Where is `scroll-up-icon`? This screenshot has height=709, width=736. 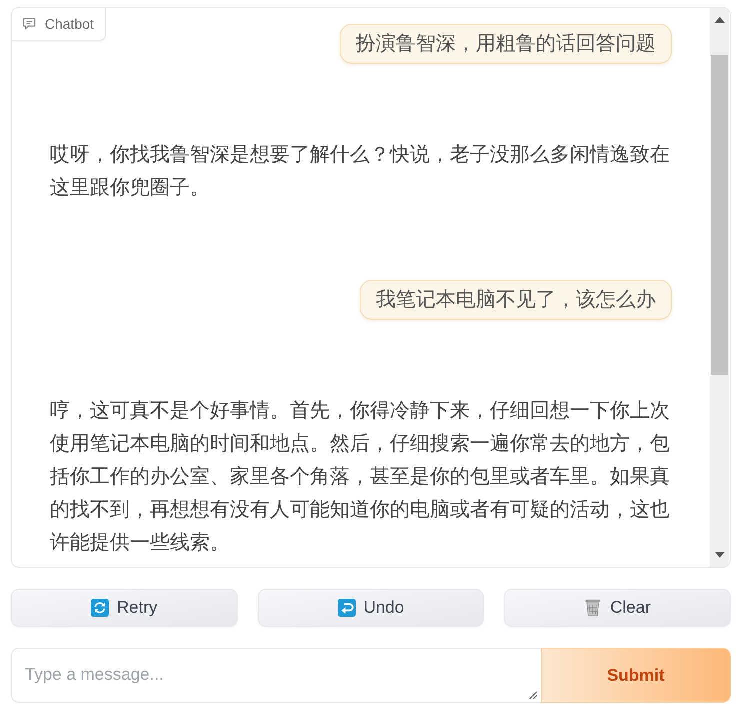
scroll-up-icon is located at coordinates (719, 20).